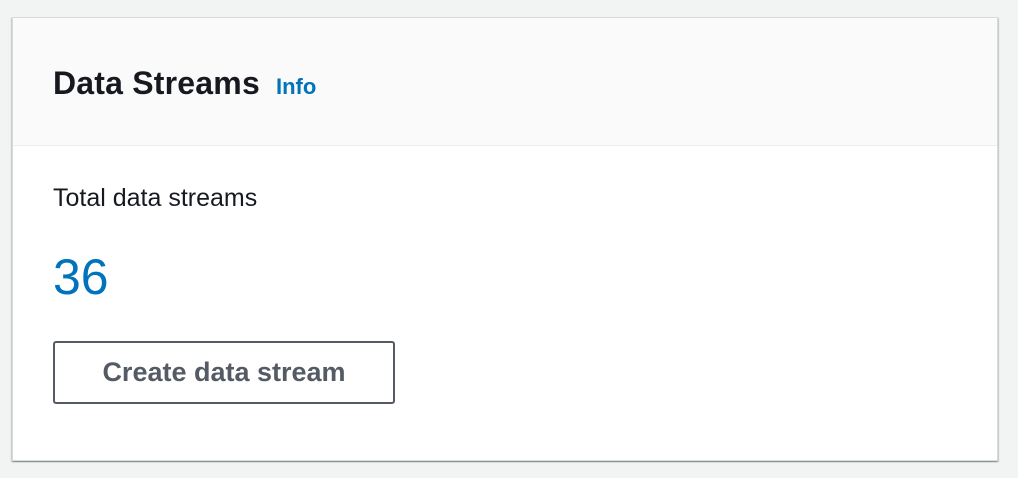 This screenshot has height=478, width=1018. Describe the element at coordinates (525, 372) in the screenshot. I see `button-row: Create data stream` at that location.